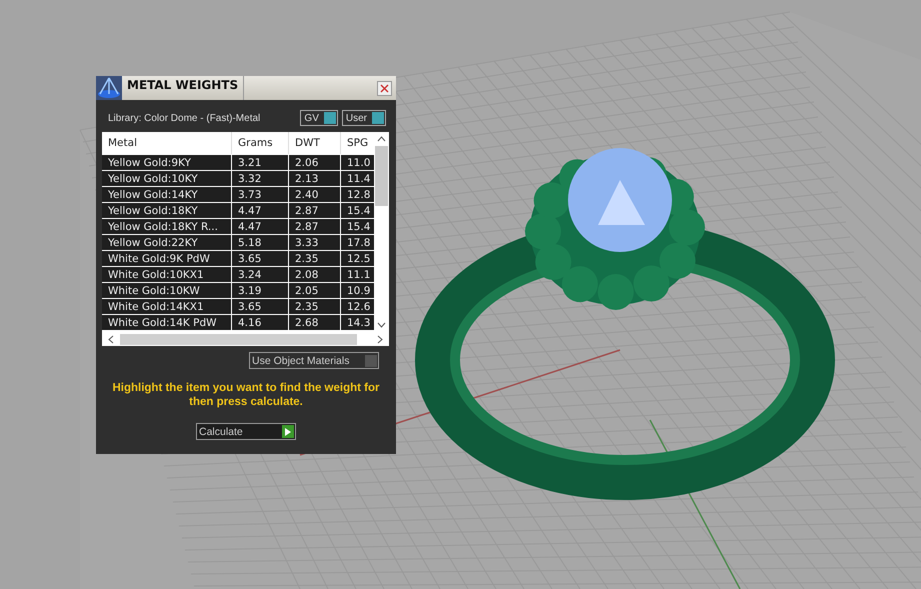 The height and width of the screenshot is (589, 921). What do you see at coordinates (167, 322) in the screenshot?
I see `table-cell: White Gold:14K PdW` at bounding box center [167, 322].